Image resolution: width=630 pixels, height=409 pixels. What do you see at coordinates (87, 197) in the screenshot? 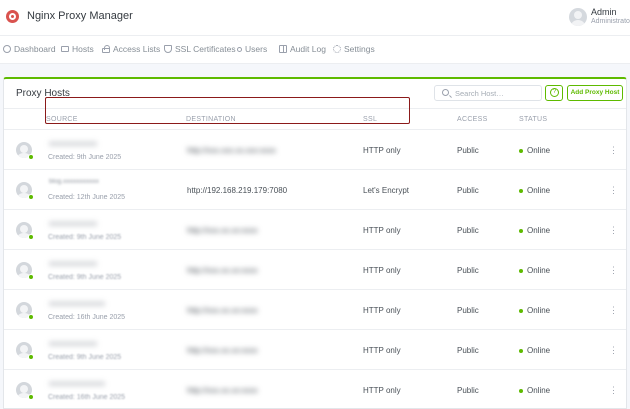
I see `created-date: Created: 12th June 2025` at bounding box center [87, 197].